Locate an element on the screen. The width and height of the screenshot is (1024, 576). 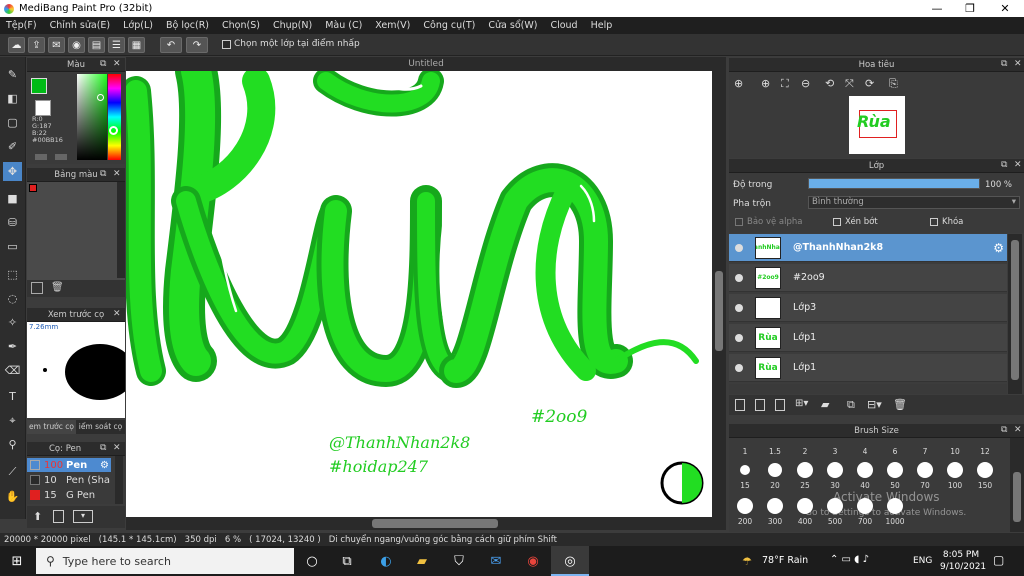
select-pen-icon: ✒ is located at coordinates (12, 346).